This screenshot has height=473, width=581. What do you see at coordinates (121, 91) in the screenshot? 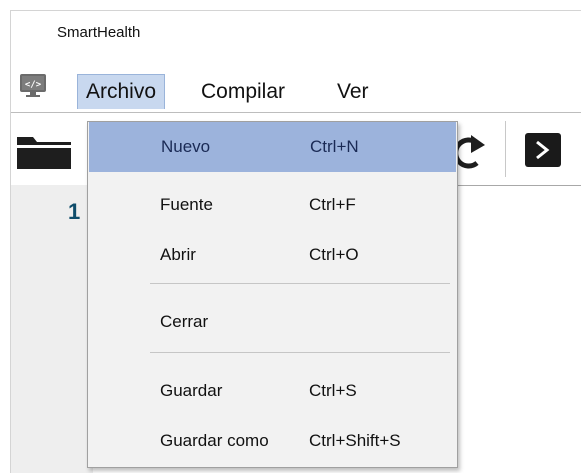
I see `menu-archivo: Archivo` at bounding box center [121, 91].